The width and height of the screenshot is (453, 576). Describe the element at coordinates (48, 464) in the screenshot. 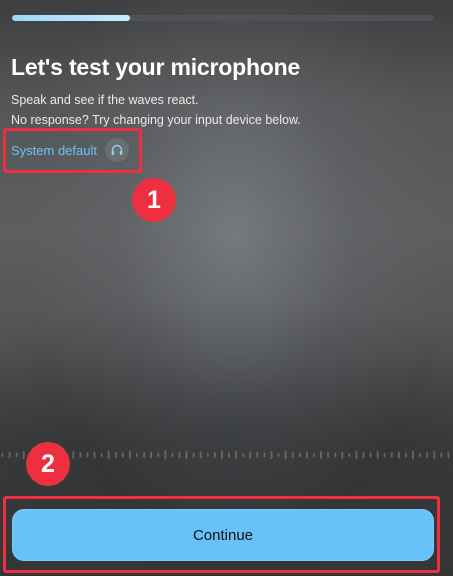

I see `annotation-badge: 2` at that location.